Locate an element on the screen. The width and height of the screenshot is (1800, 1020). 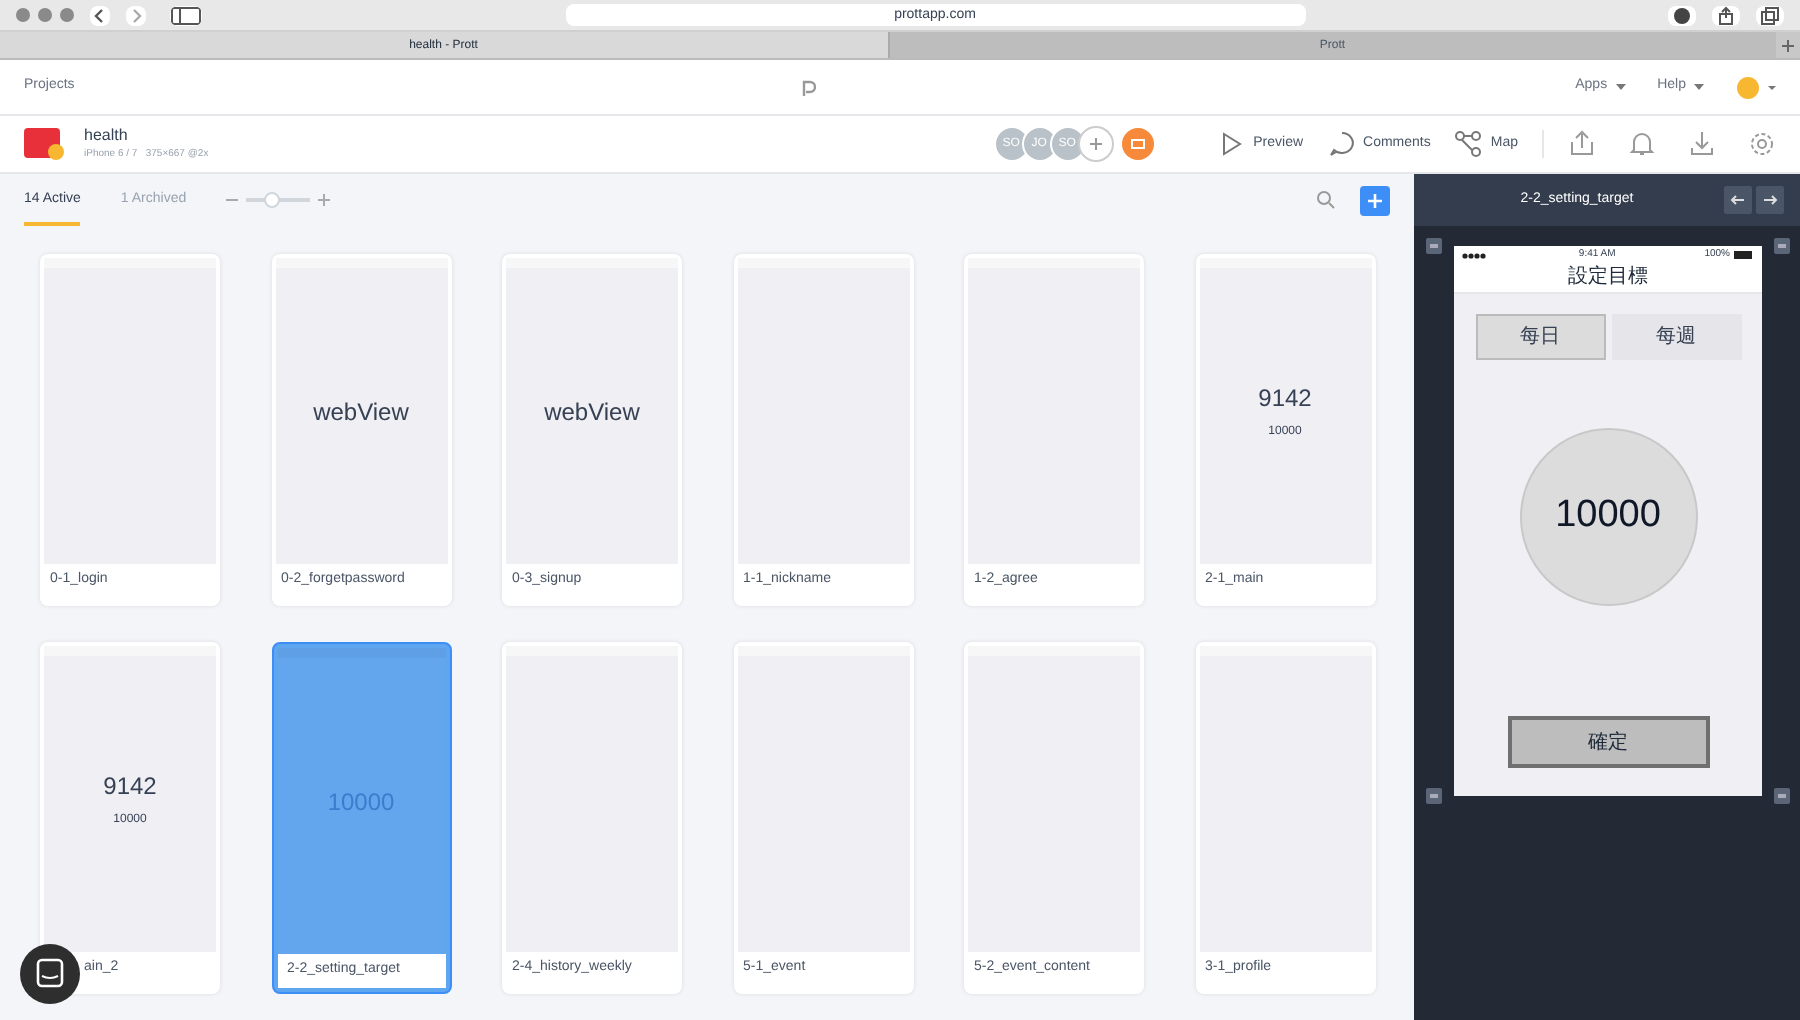
tabs-icon is located at coordinates (1770, 15).